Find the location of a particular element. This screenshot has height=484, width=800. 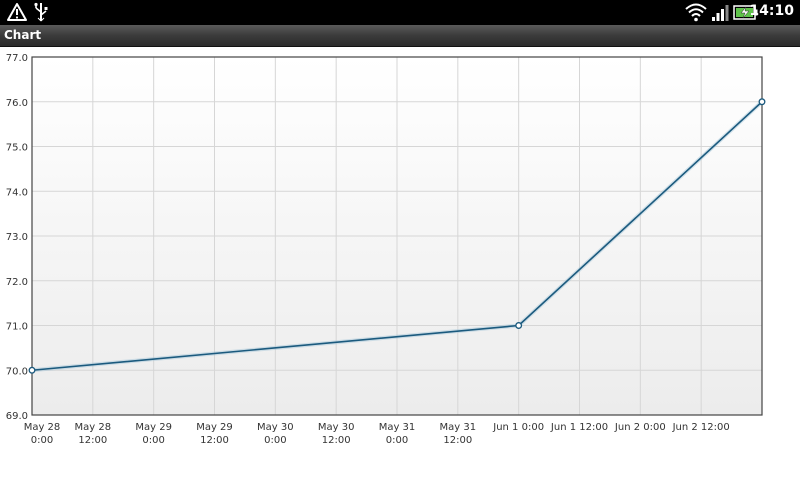

y-tick-label: 71.0 is located at coordinates (17, 327).